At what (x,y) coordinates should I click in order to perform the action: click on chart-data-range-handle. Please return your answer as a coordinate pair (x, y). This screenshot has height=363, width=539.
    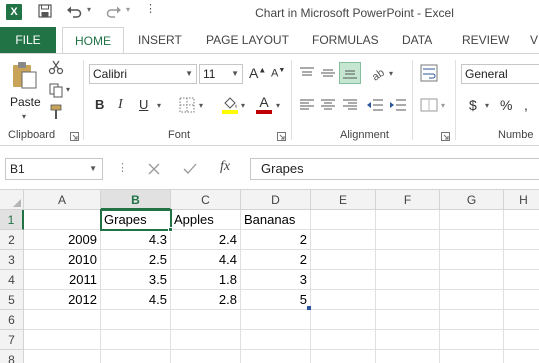
    Looking at the image, I should click on (309, 308).